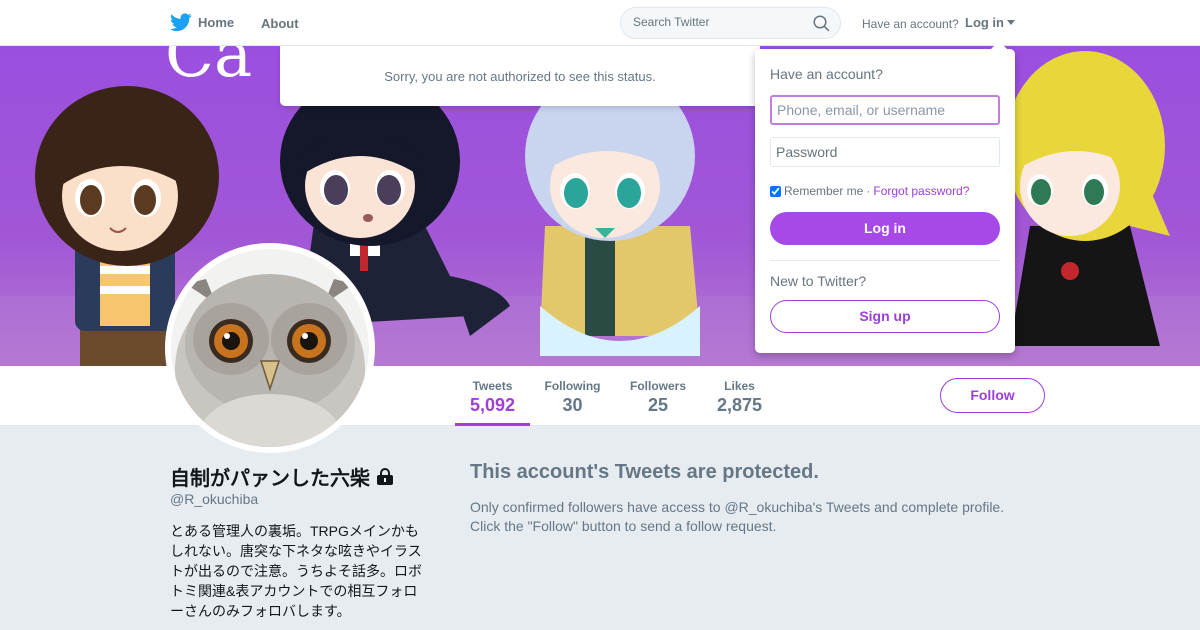  I want to click on login-button: Log in, so click(885, 228).